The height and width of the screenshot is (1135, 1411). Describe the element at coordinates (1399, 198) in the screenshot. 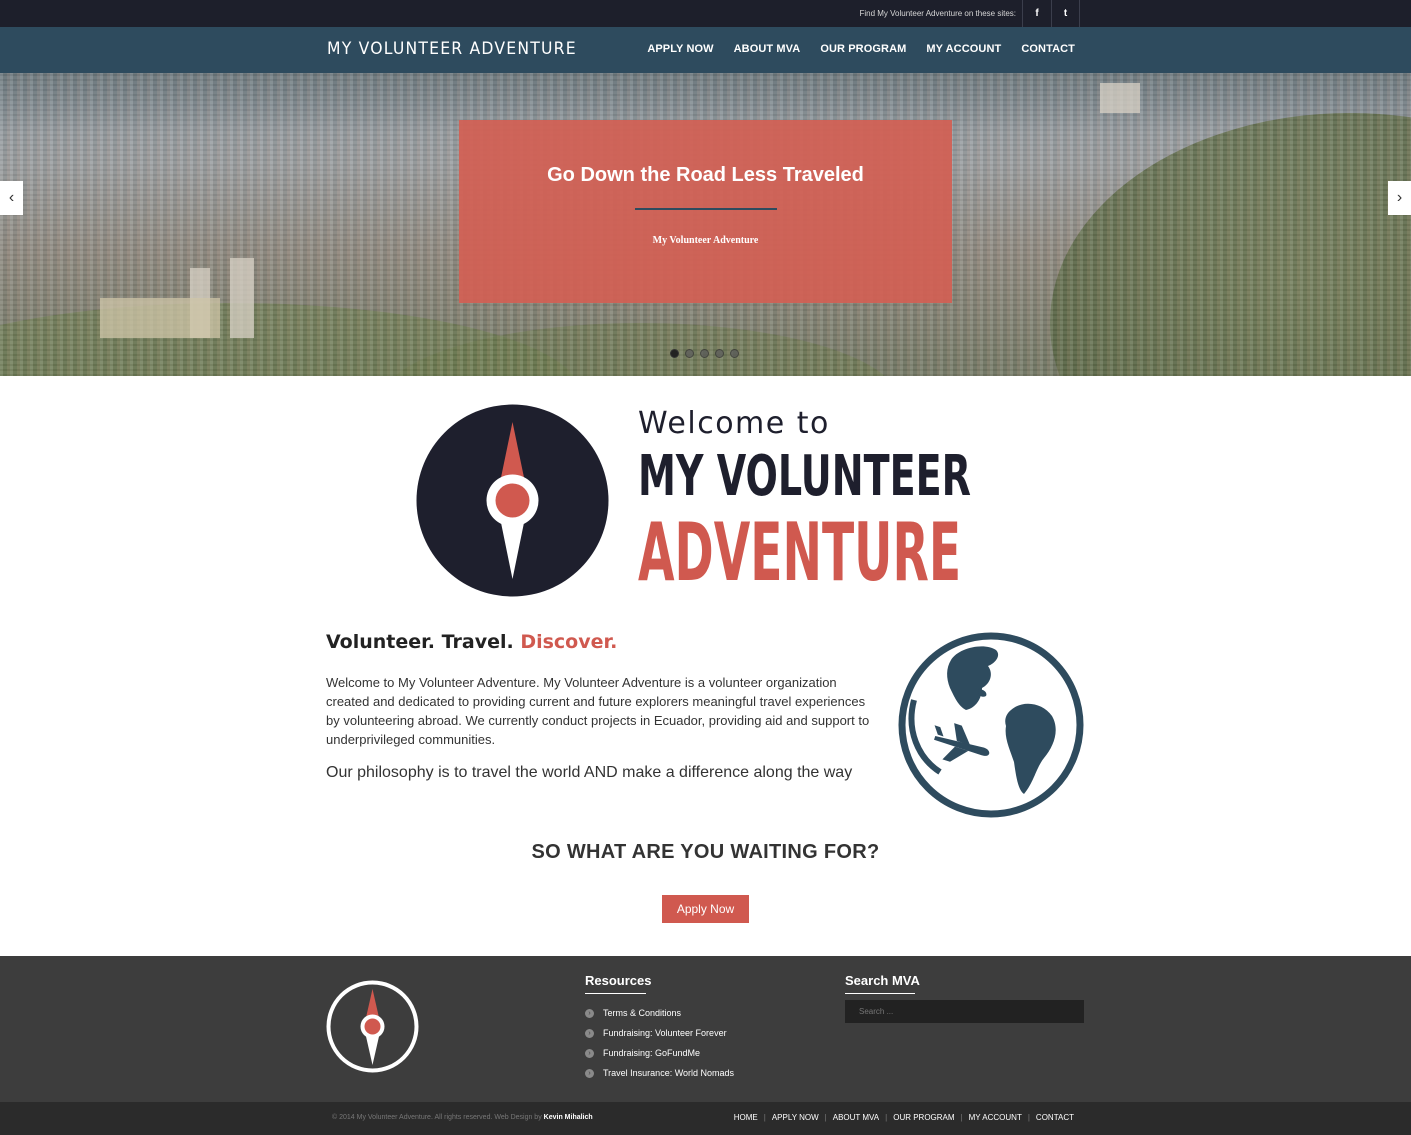

I see `slider-next-arrow-icon: ›` at that location.